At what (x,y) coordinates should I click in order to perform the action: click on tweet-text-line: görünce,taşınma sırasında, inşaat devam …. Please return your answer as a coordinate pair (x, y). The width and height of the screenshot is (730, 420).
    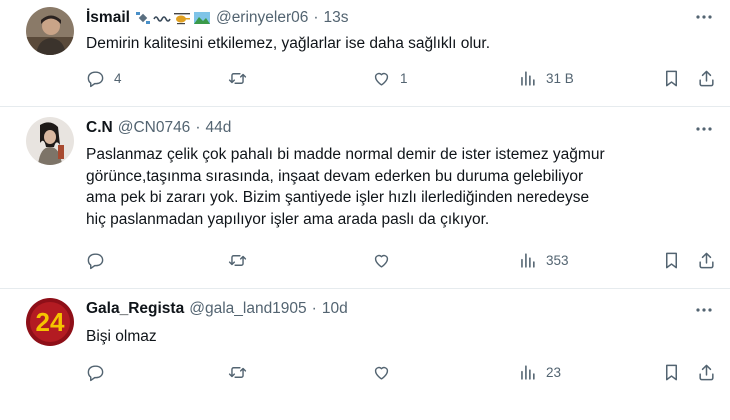
    Looking at the image, I should click on (335, 176).